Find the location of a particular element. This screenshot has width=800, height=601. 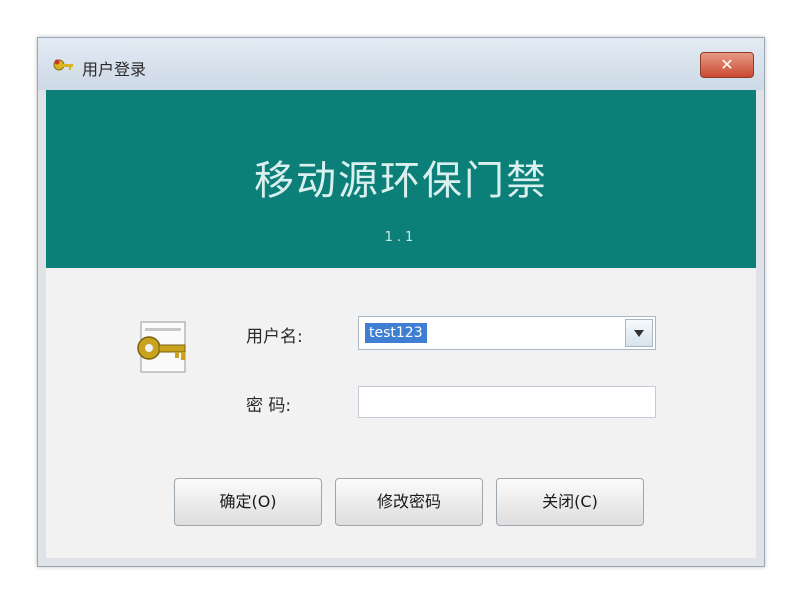

close-window-button: ✕ is located at coordinates (727, 65).